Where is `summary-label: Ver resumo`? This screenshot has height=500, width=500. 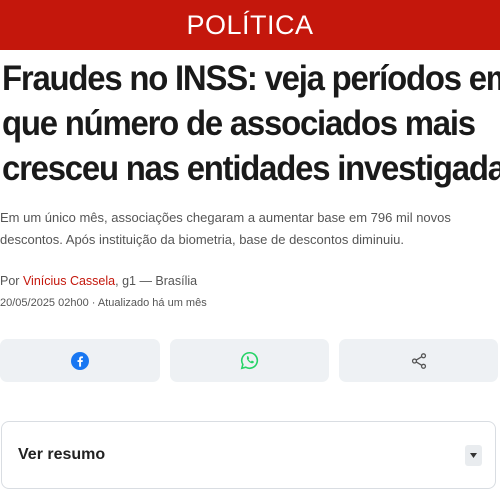 summary-label: Ver resumo is located at coordinates (61, 455).